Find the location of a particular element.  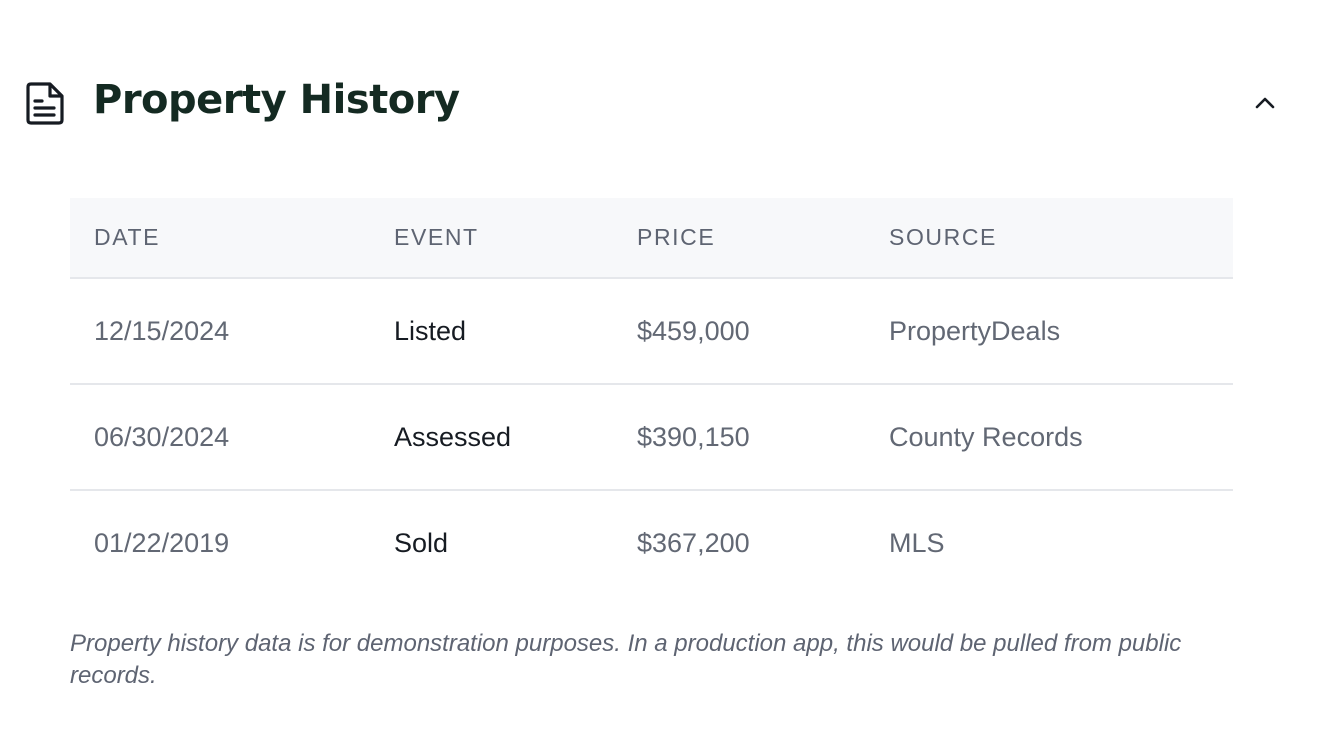

table-row: 01/22/2019 Sold $367,200 MLS is located at coordinates (651, 543).